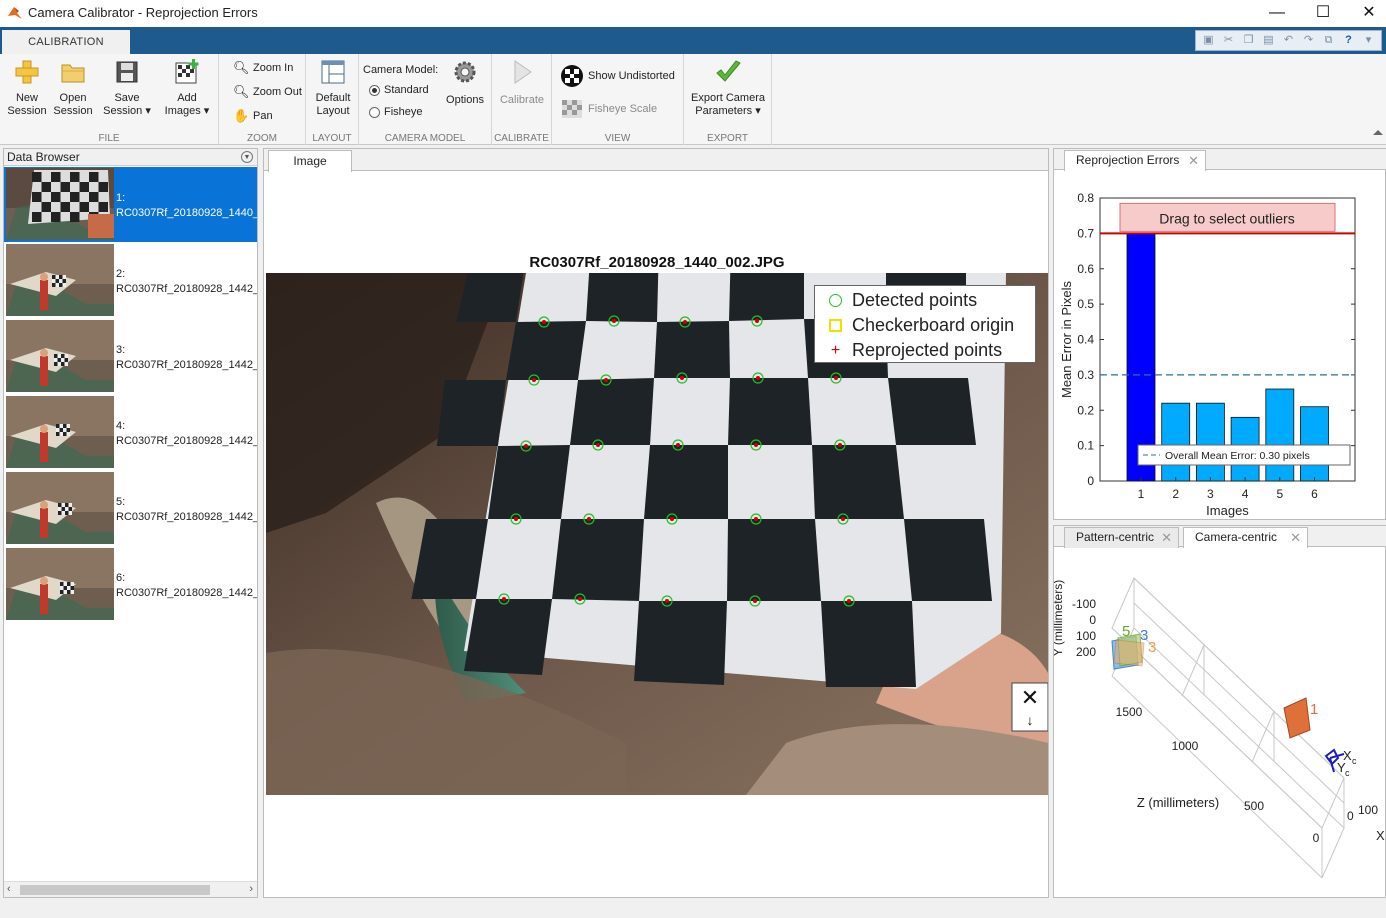 This screenshot has height=918, width=1386. What do you see at coordinates (130, 204) in the screenshot?
I see `list-item: 1: RC0307Rf_20180928_1440_0` at bounding box center [130, 204].